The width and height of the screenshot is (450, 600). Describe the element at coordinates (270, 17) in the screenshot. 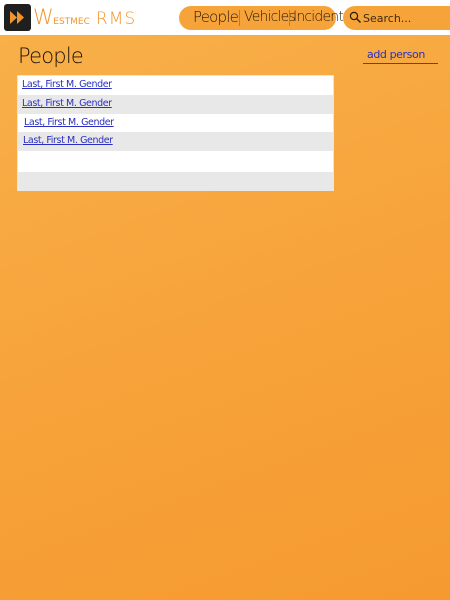

I see `nav-vehicles: Vehicles` at that location.